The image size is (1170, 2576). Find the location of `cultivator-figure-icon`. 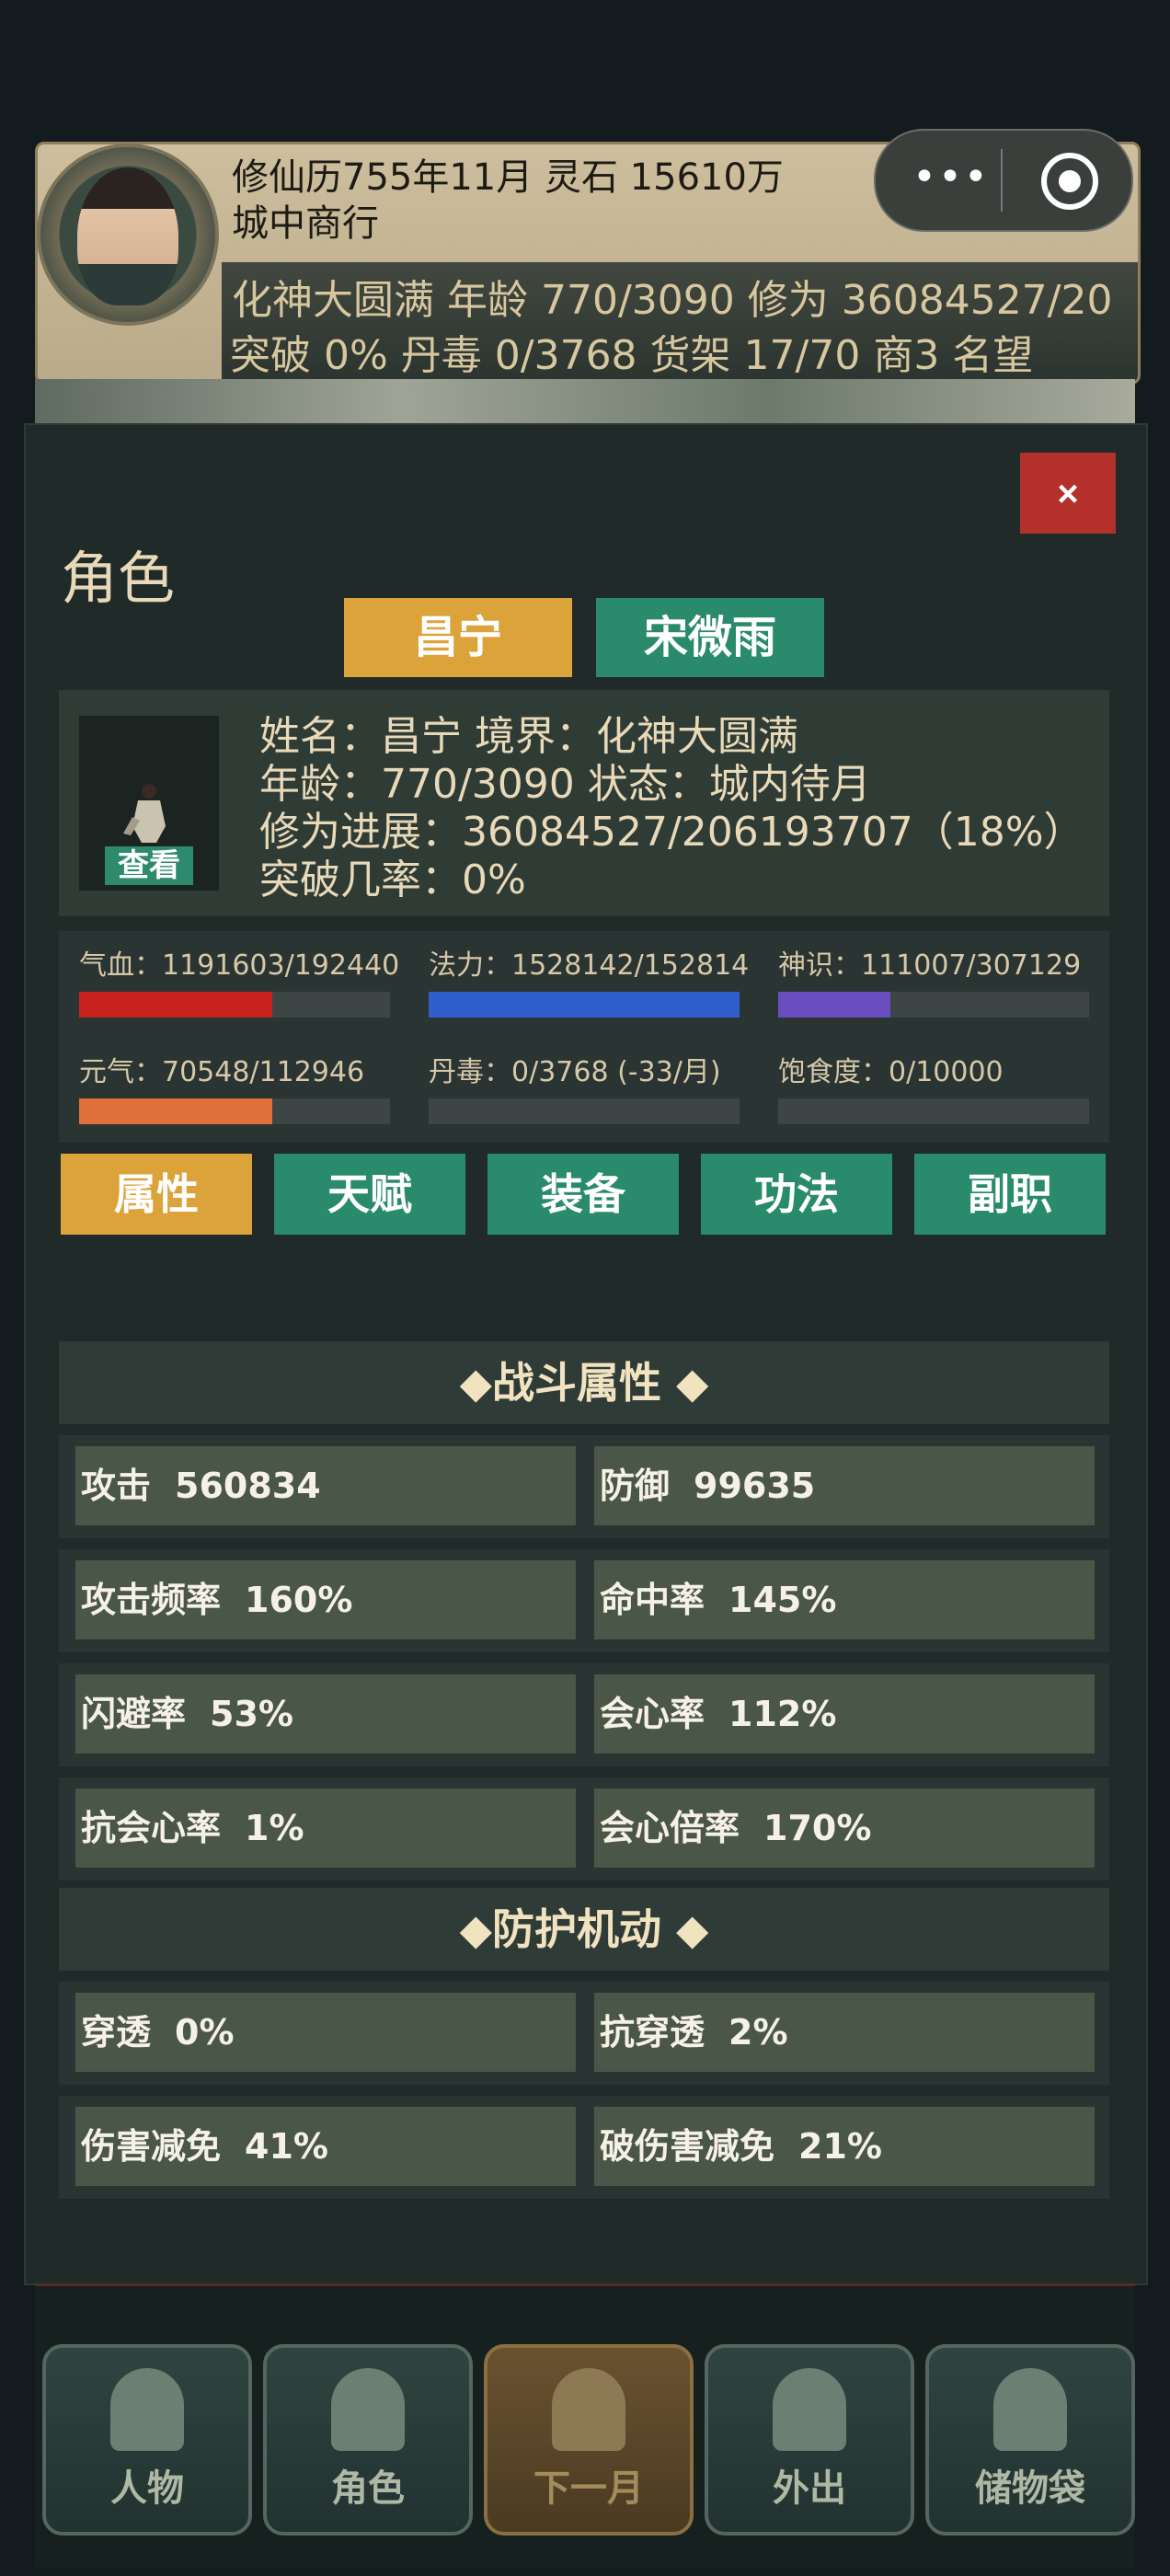

cultivator-figure-icon is located at coordinates (144, 813).